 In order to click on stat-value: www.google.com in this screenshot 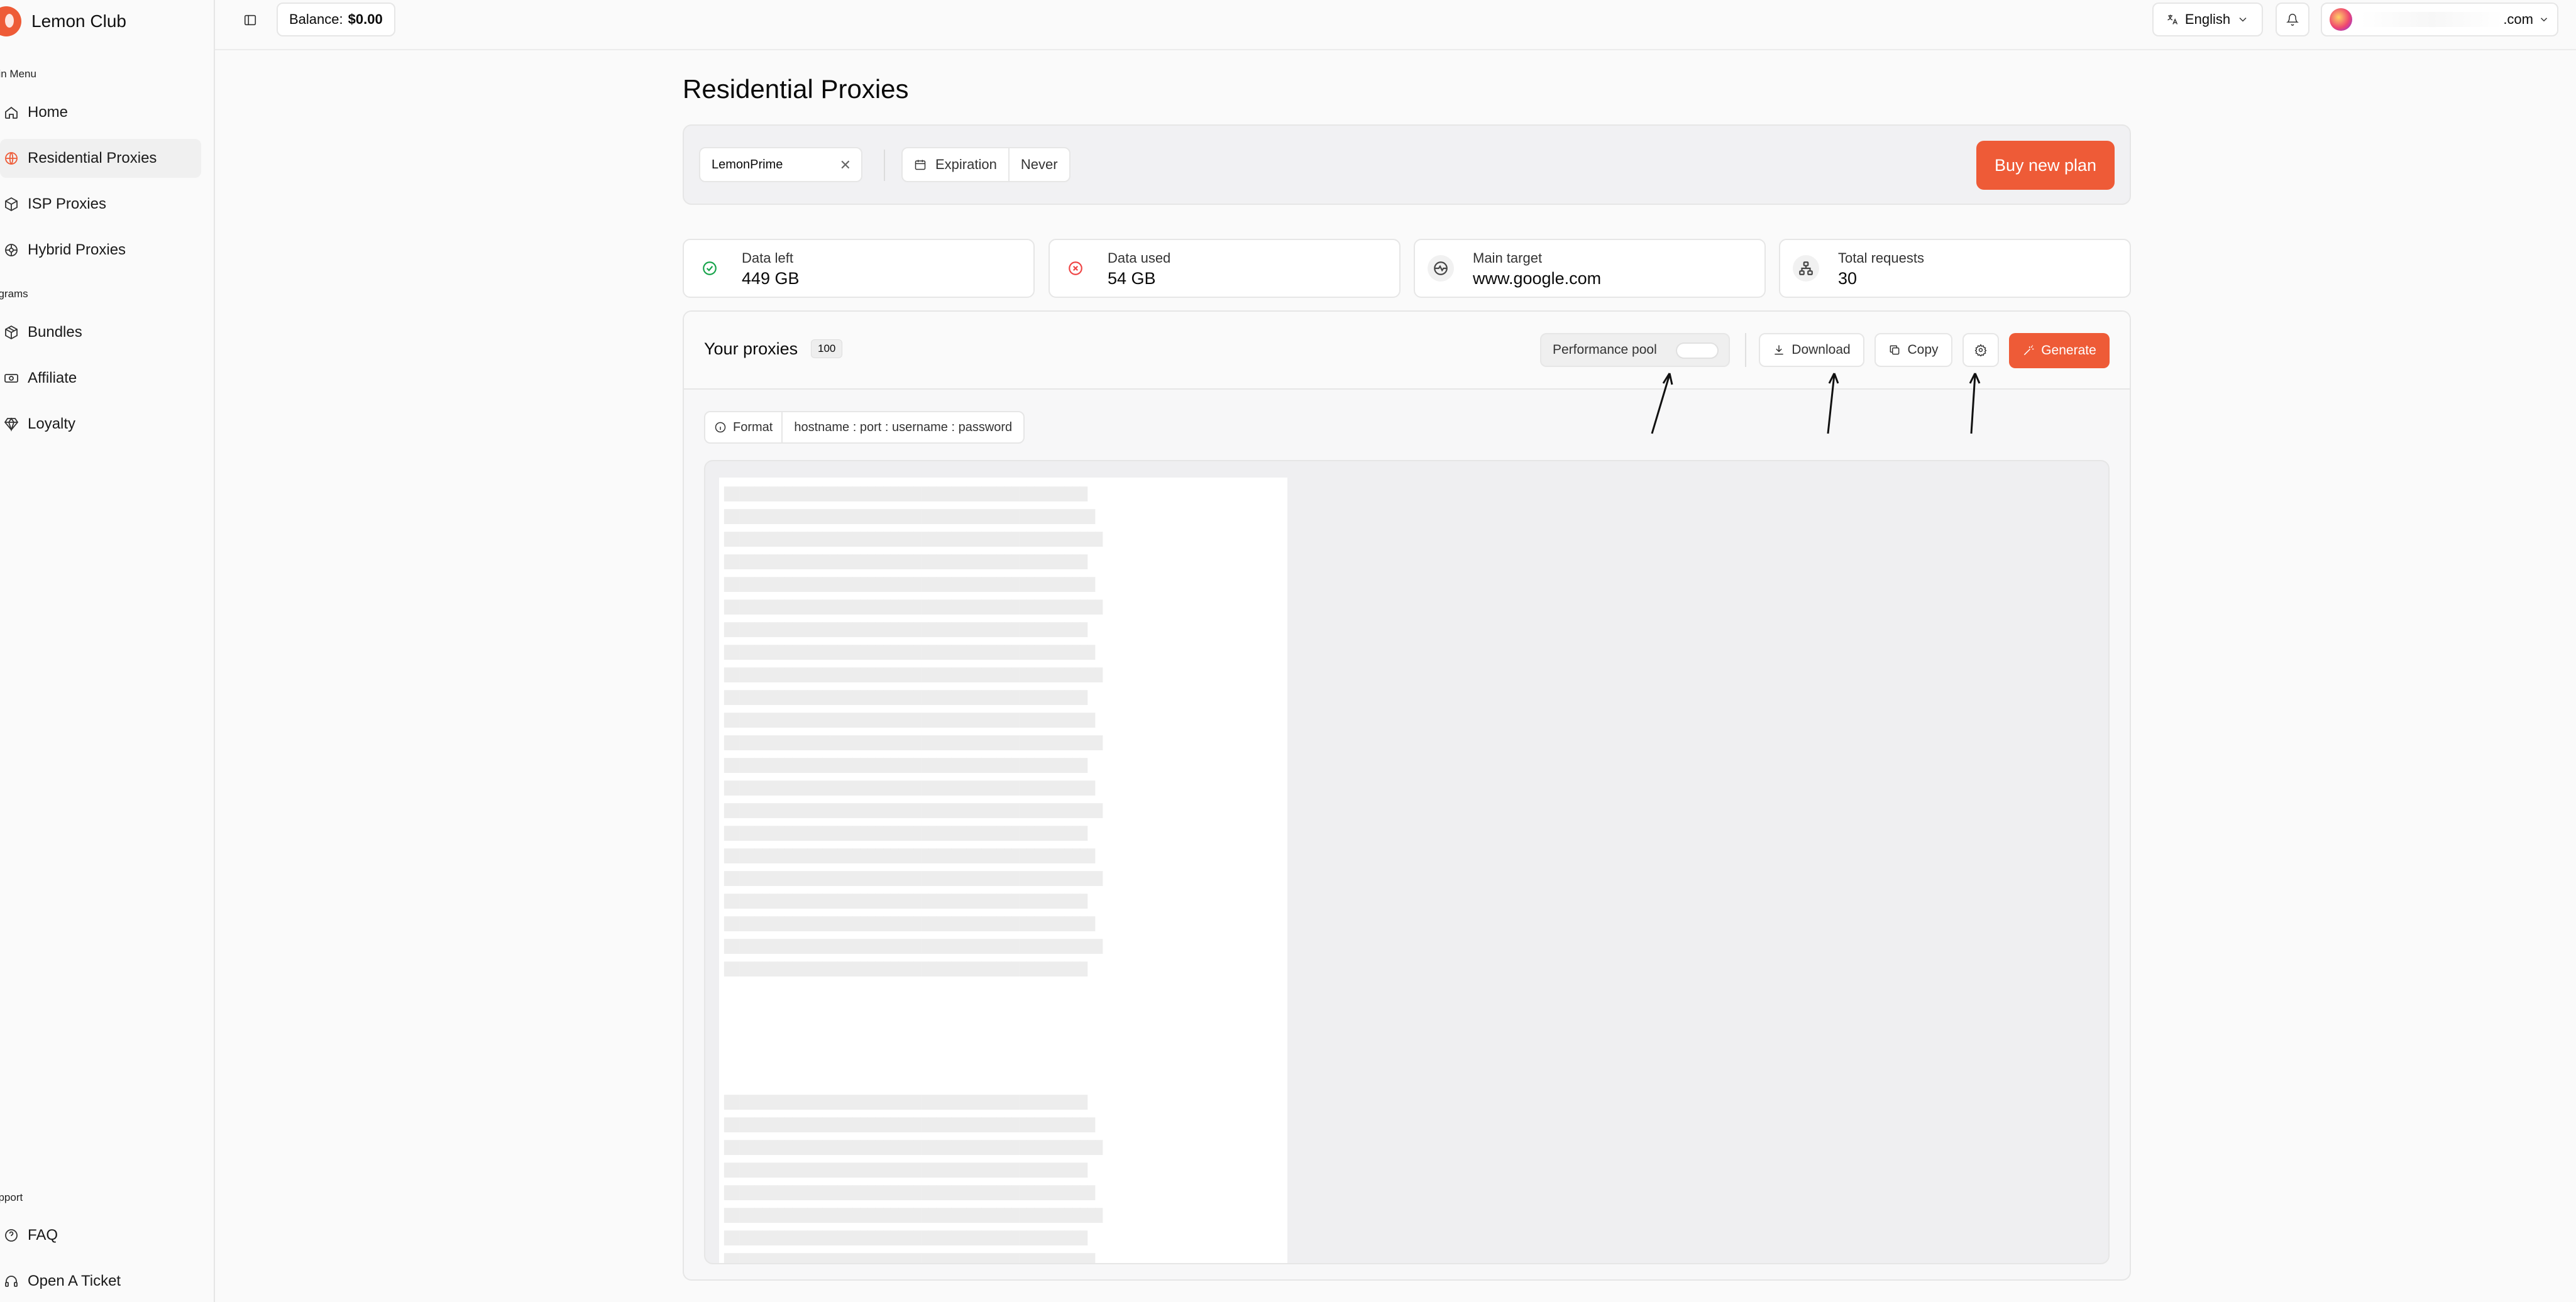, I will do `click(1537, 278)`.